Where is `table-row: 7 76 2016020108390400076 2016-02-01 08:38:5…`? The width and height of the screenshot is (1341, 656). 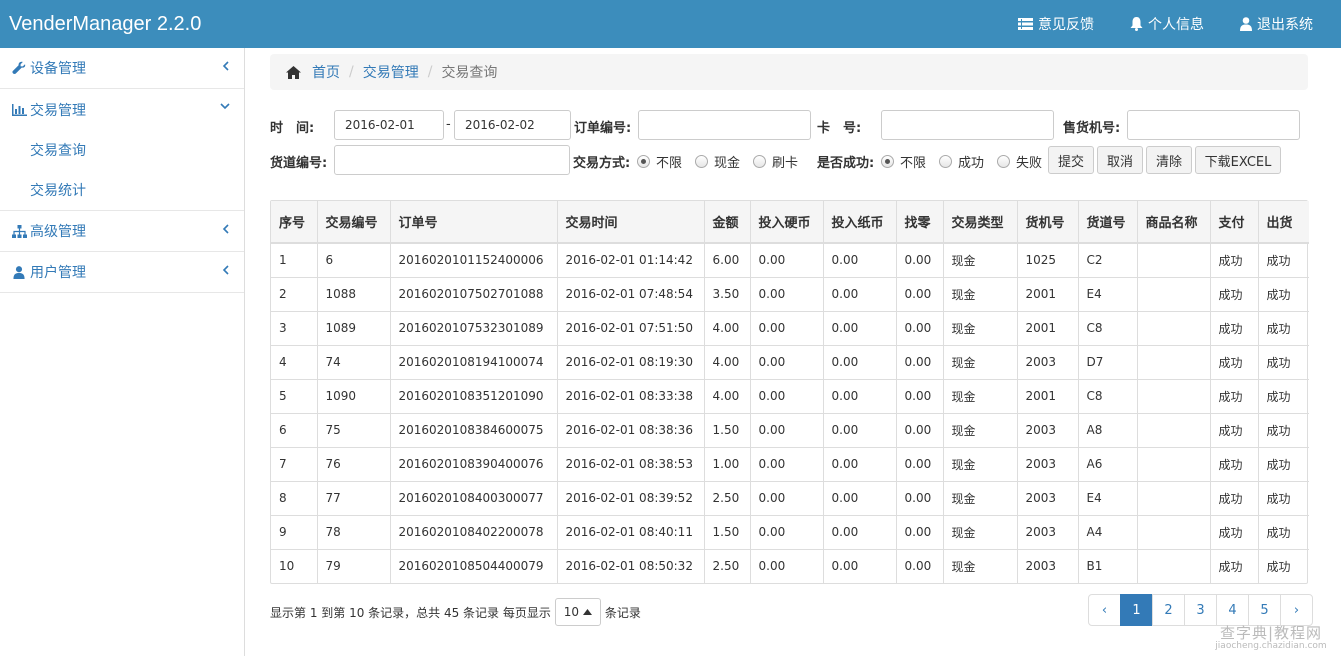
table-row: 7 76 2016020108390400076 2016-02-01 08:38:5… is located at coordinates (790, 464).